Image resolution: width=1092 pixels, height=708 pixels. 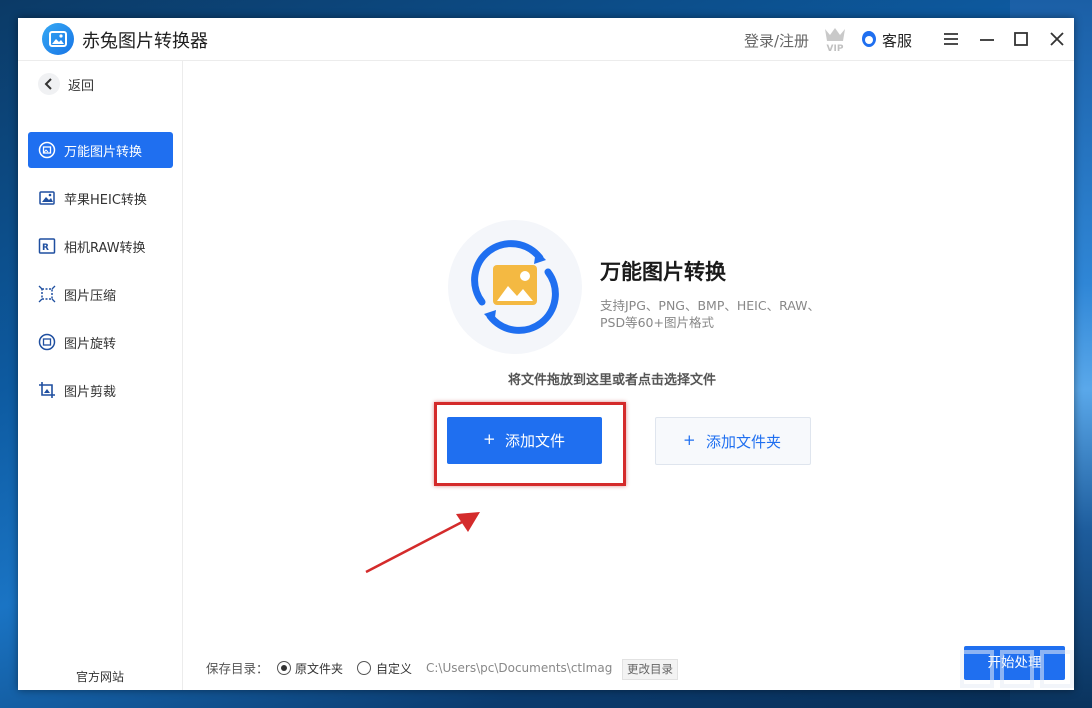 What do you see at coordinates (394, 669) in the screenshot?
I see `radio-custom-folder-label: 自定义` at bounding box center [394, 669].